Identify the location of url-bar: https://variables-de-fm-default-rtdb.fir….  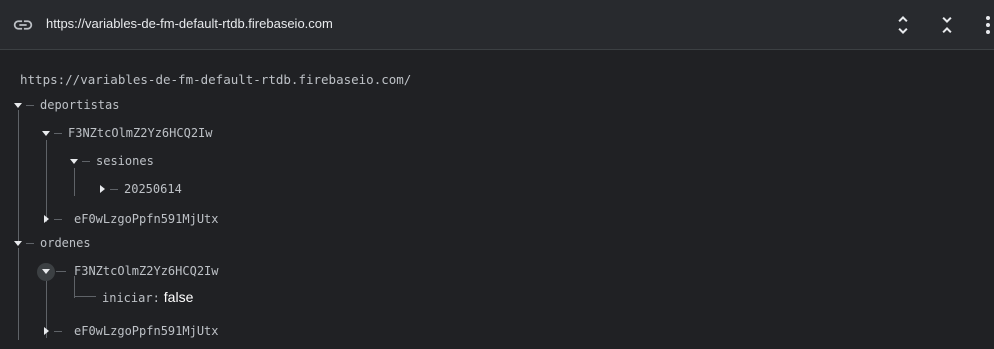
(497, 25).